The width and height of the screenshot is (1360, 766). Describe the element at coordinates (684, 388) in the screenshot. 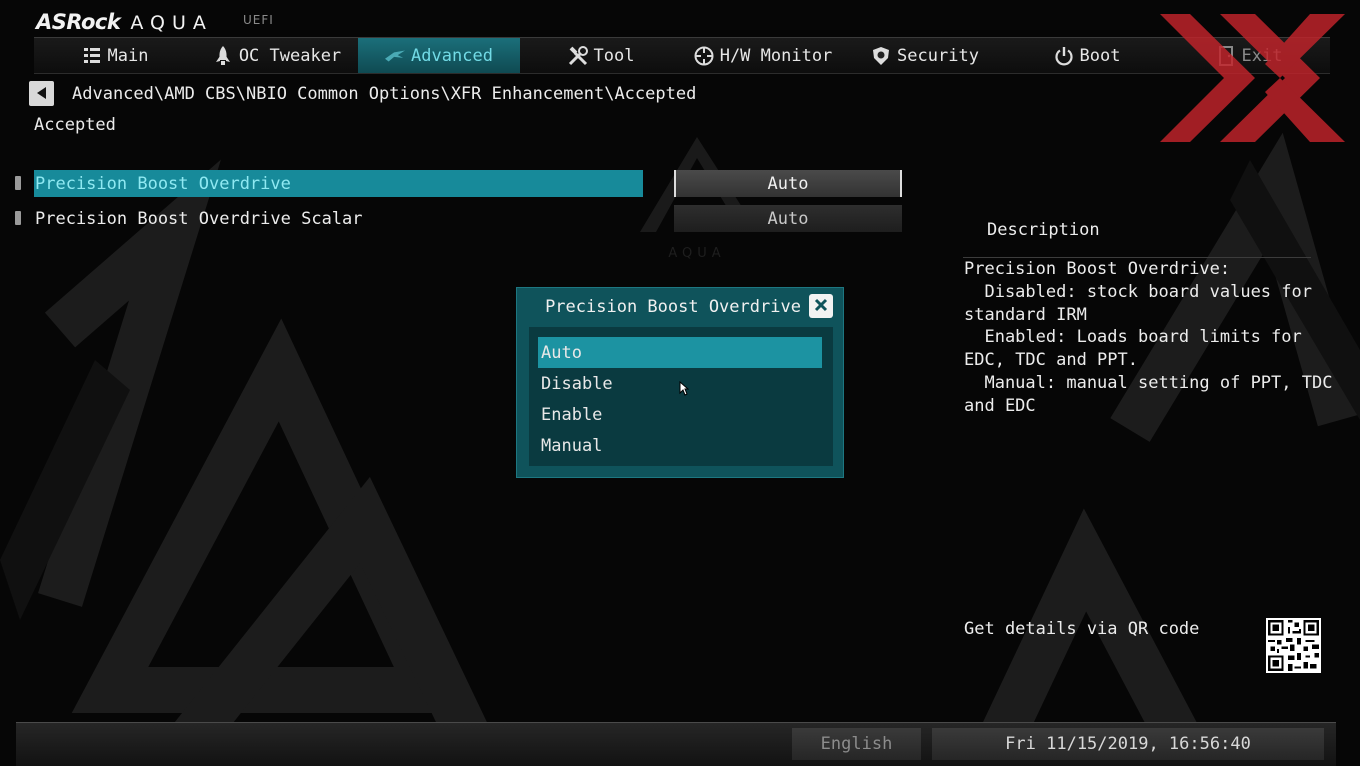

I see `mouse-cursor-icon` at that location.